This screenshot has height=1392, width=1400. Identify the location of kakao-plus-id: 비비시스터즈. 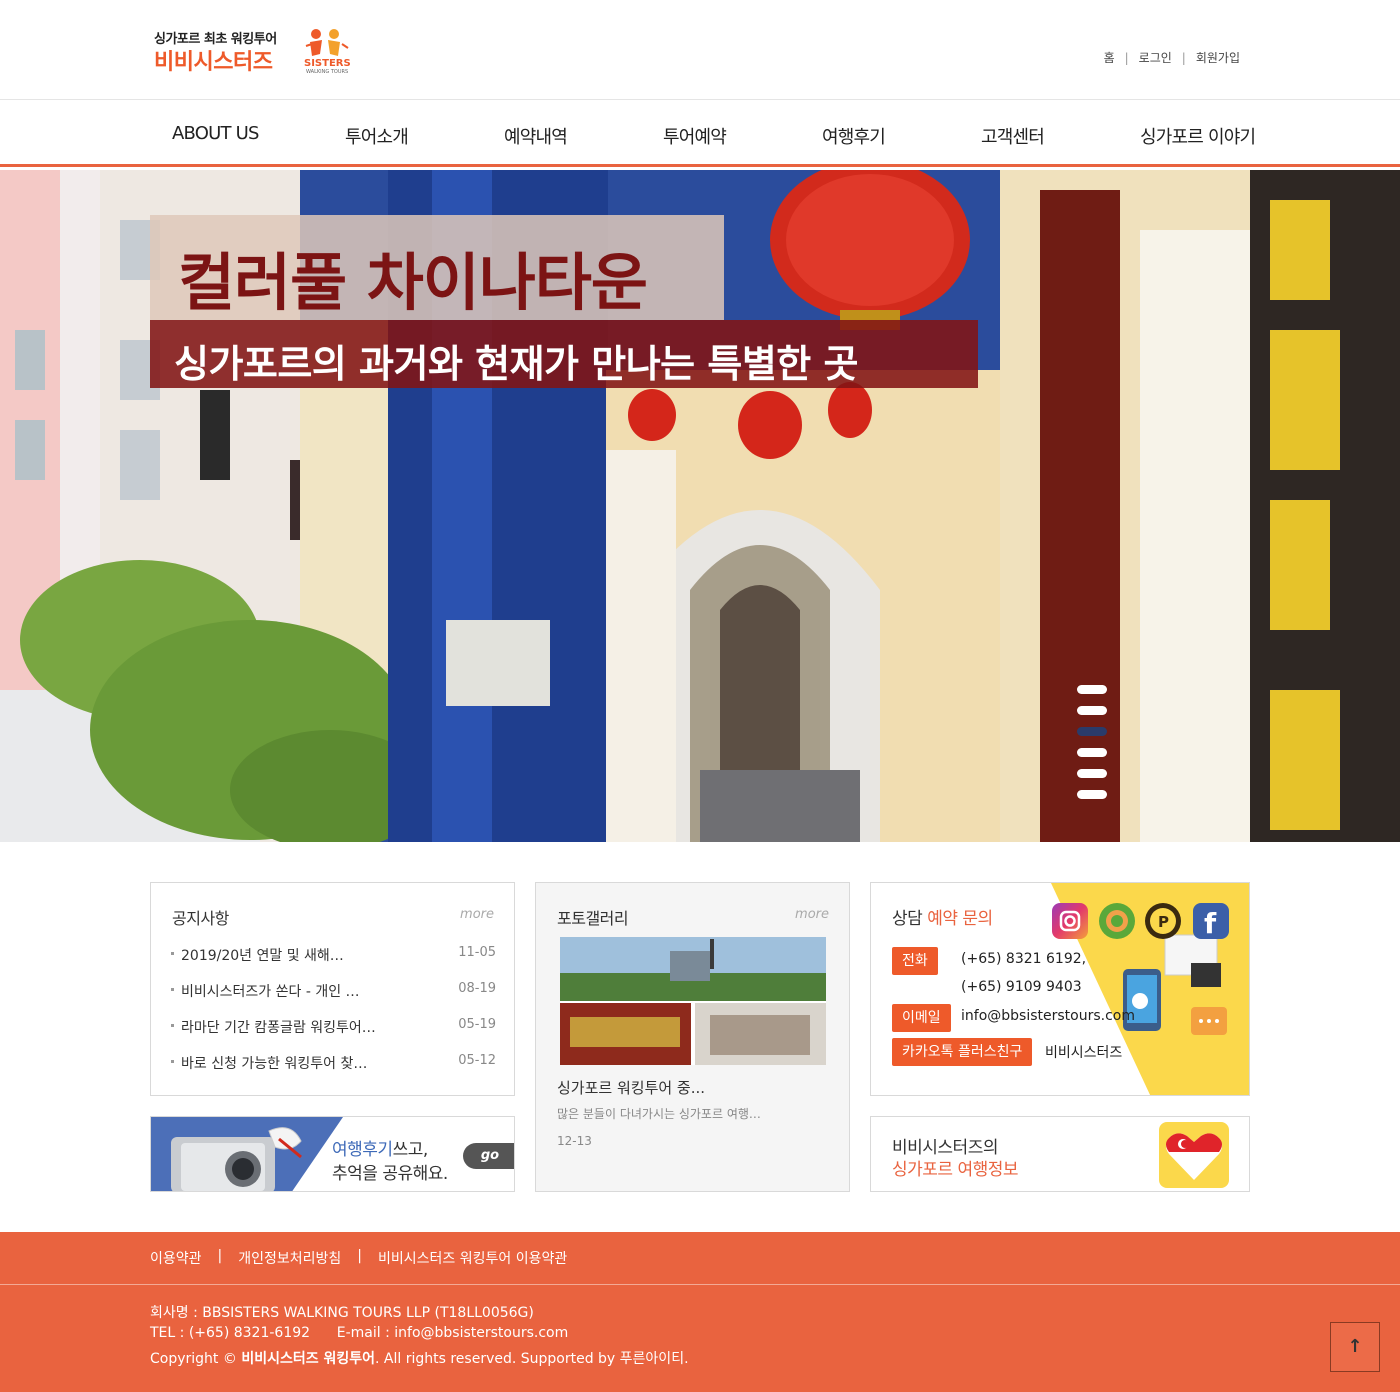
(1084, 1053).